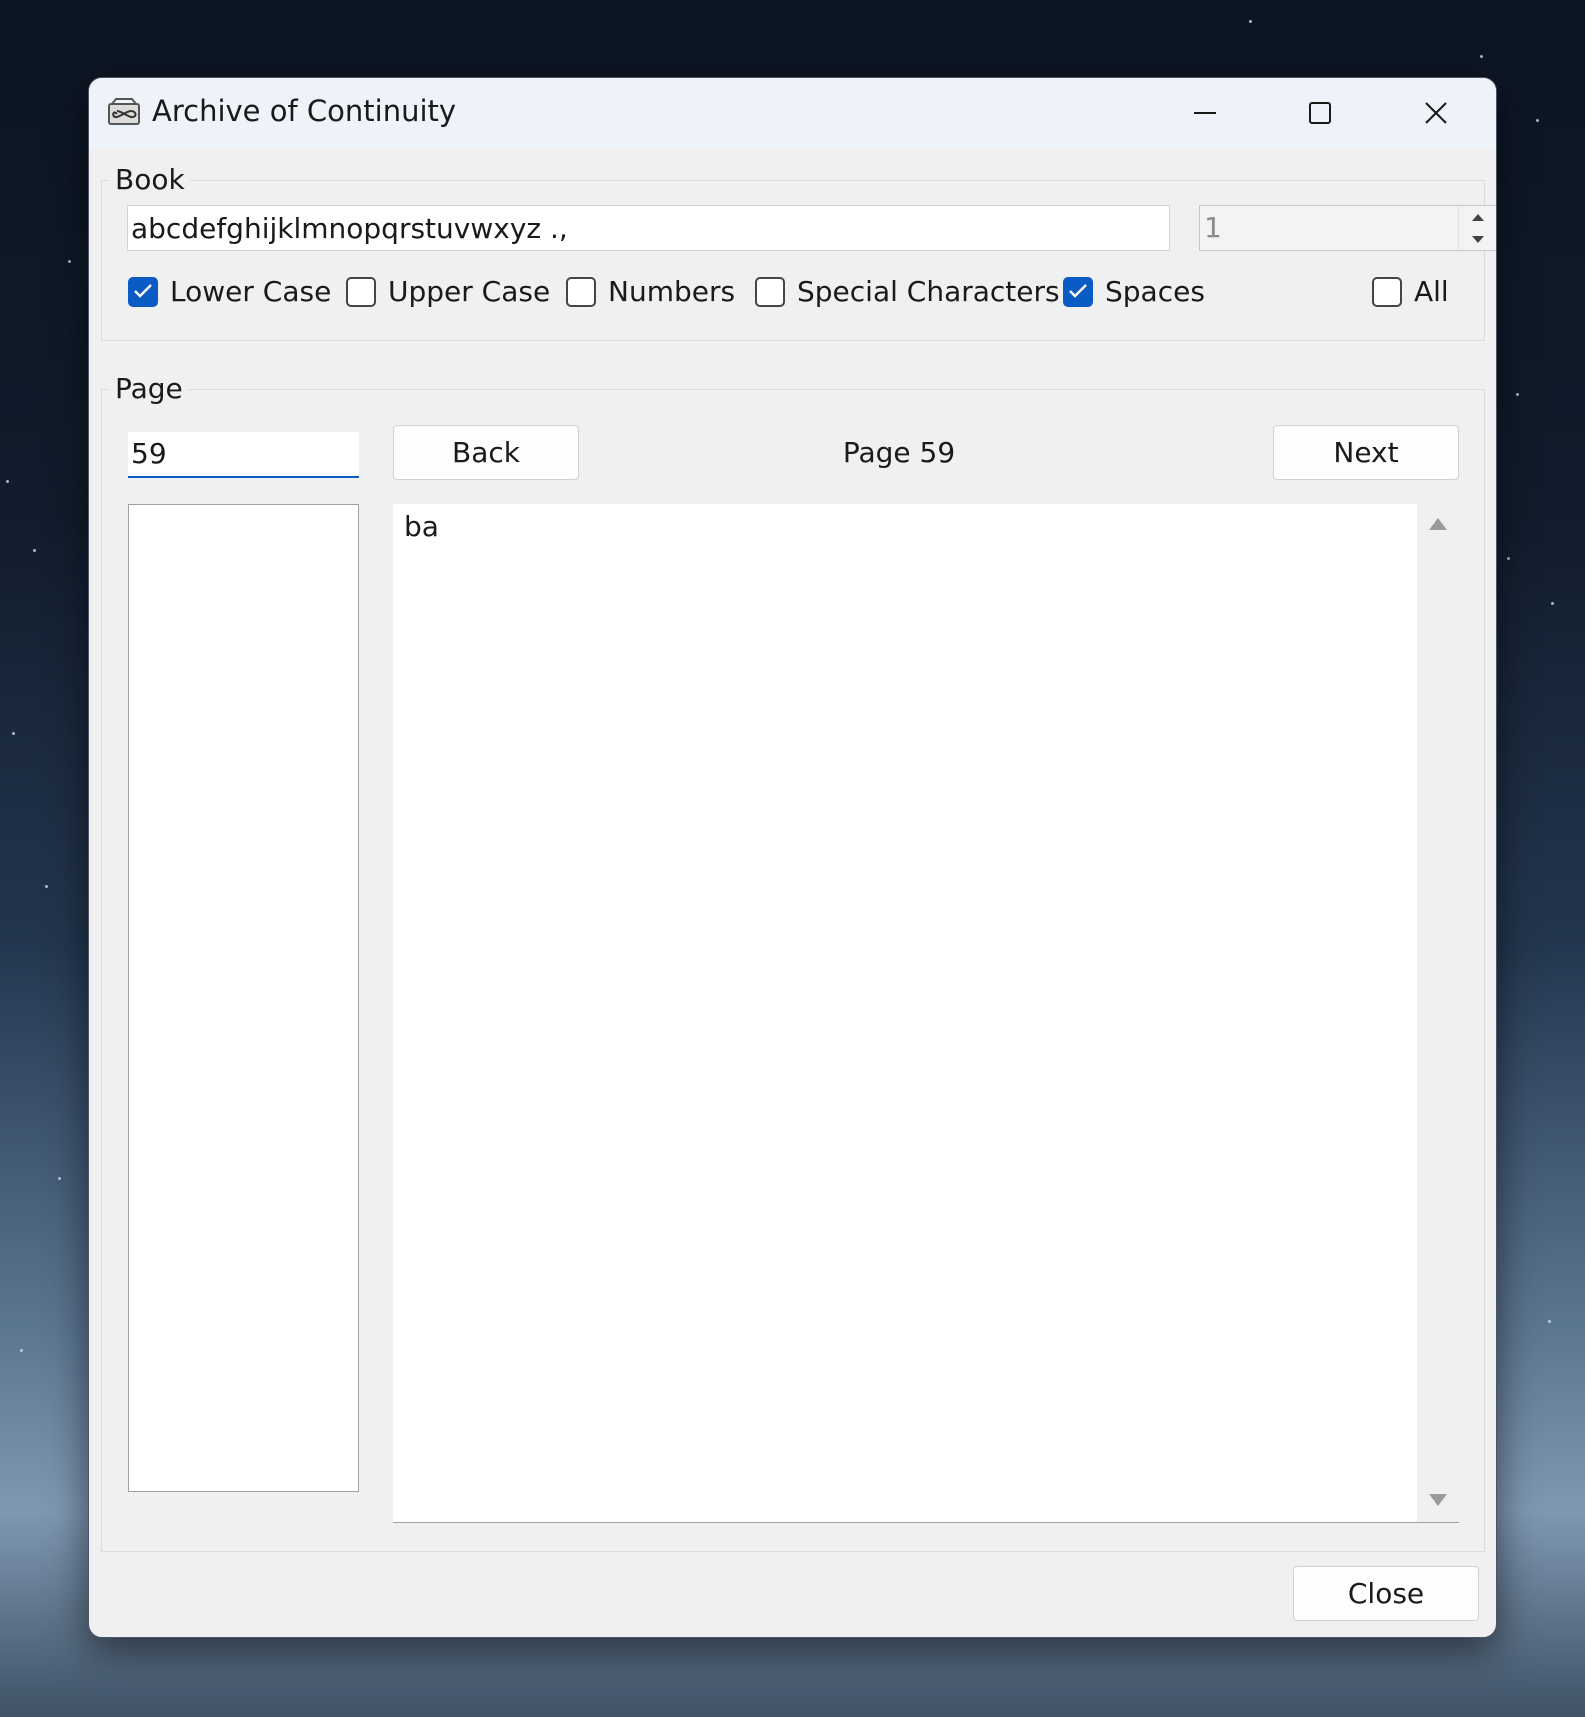 Image resolution: width=1585 pixels, height=1717 pixels. I want to click on close-button: Close, so click(1386, 1593).